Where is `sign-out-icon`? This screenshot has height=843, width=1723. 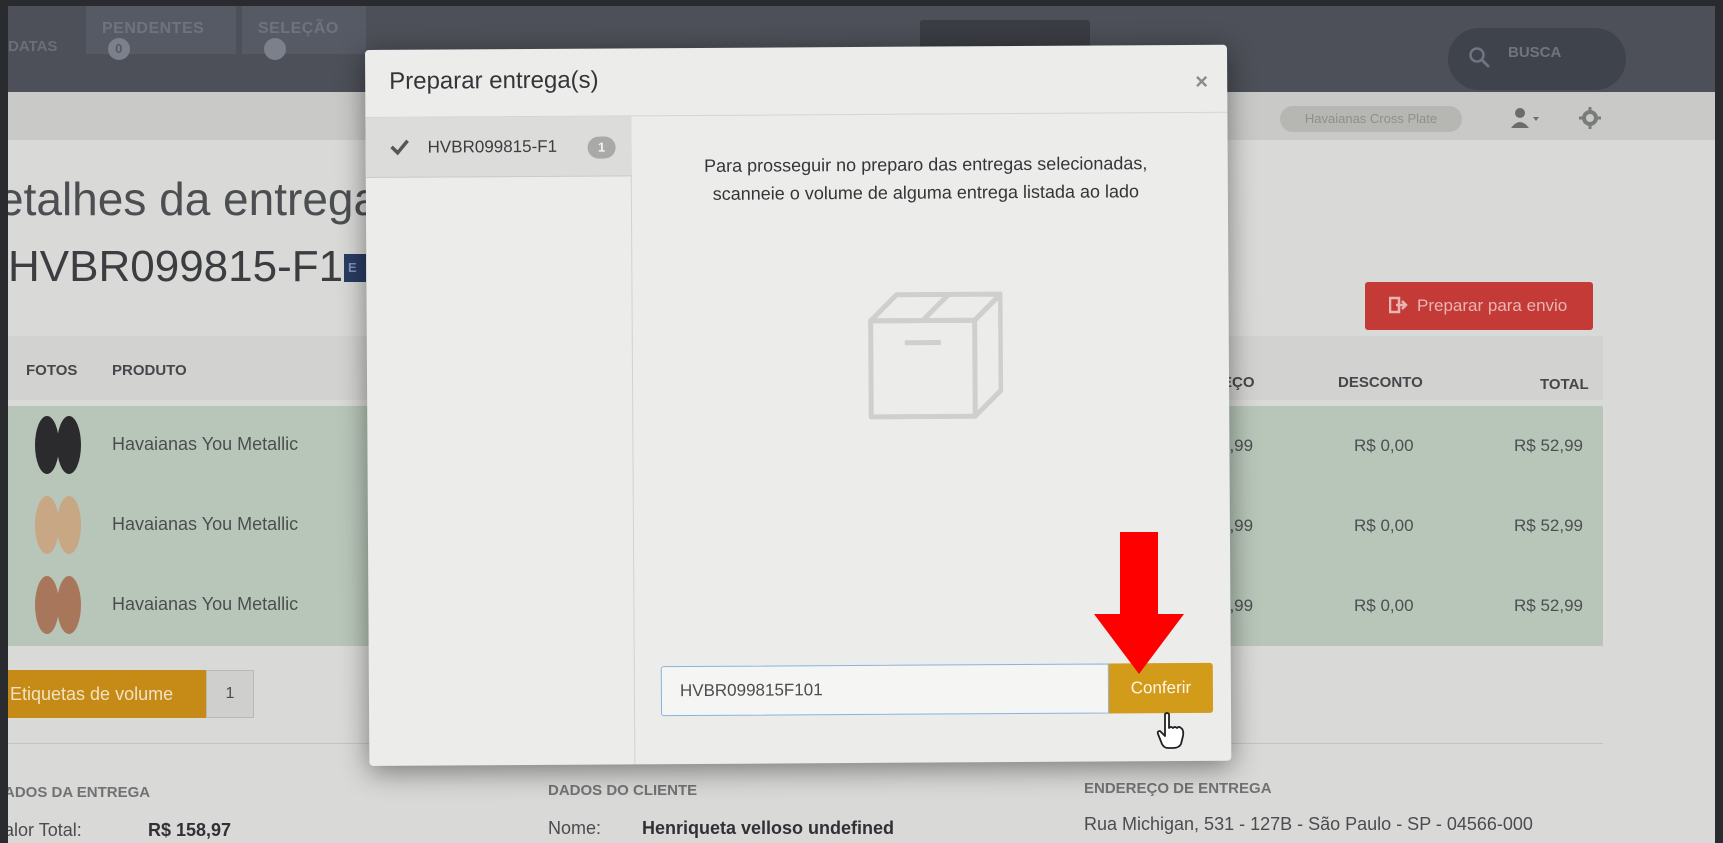 sign-out-icon is located at coordinates (1398, 305).